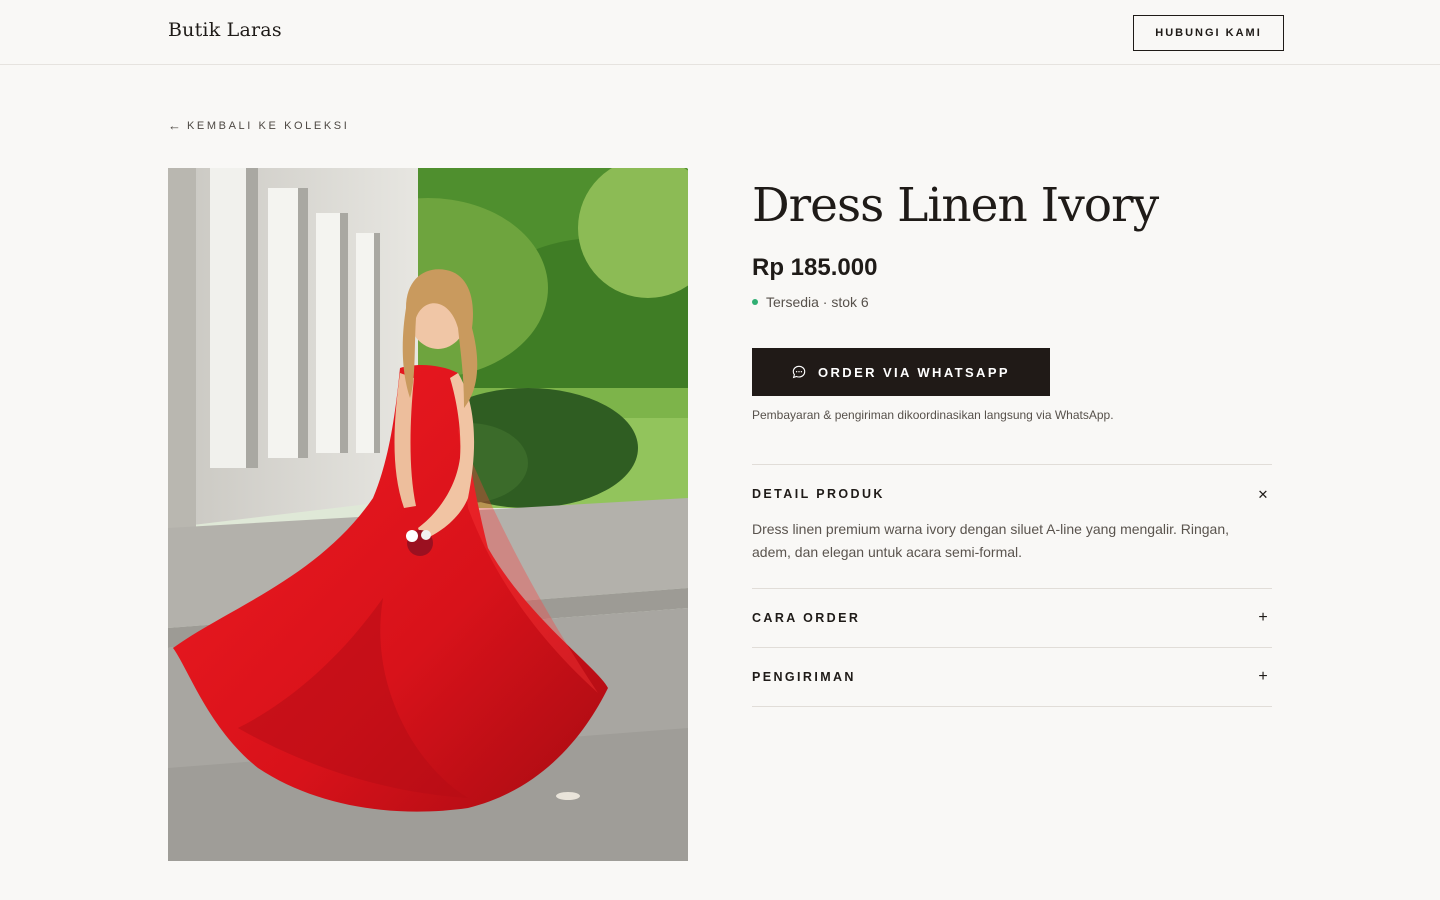  I want to click on contact-us-button: HUBUNGI KAMI, so click(1208, 33).